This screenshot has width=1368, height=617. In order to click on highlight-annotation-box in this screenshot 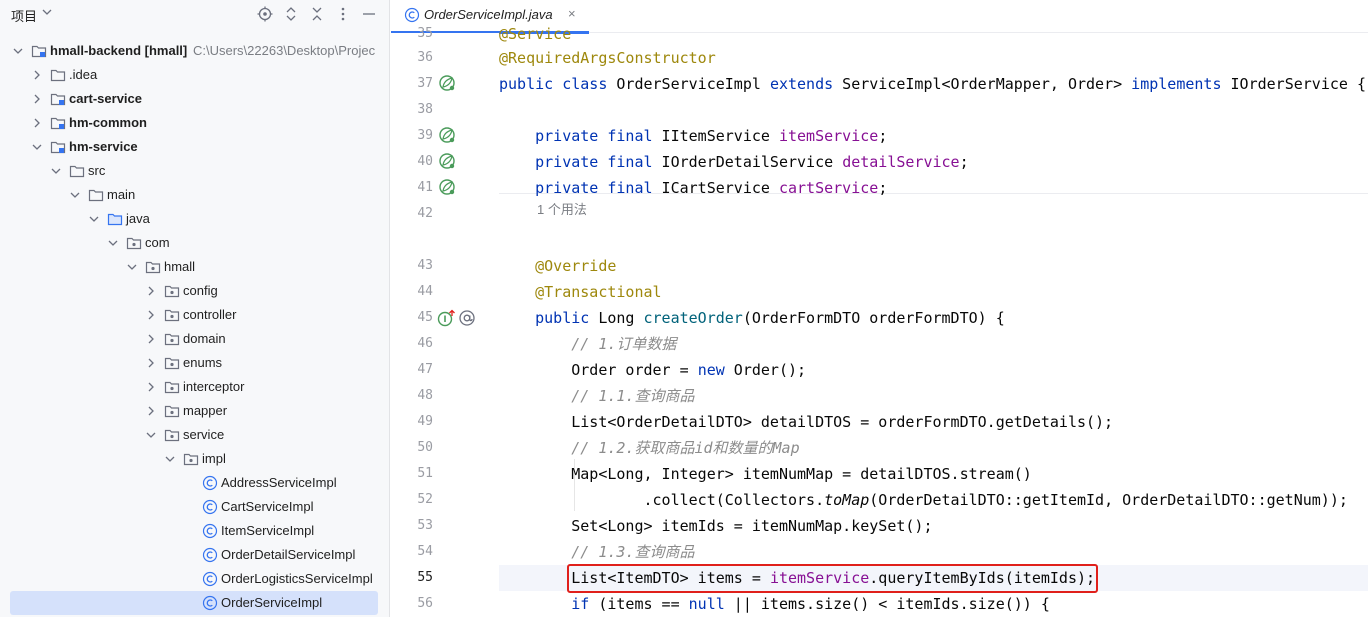, I will do `click(832, 578)`.